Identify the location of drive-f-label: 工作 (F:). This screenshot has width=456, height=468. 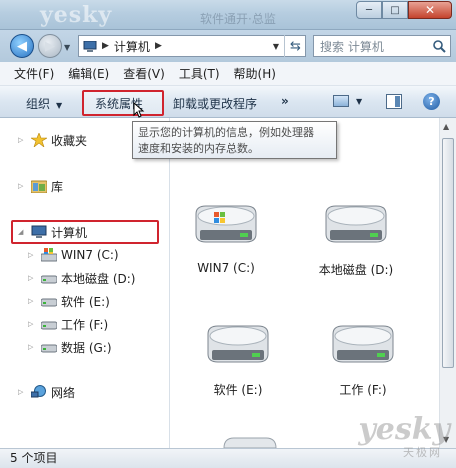
(363, 390).